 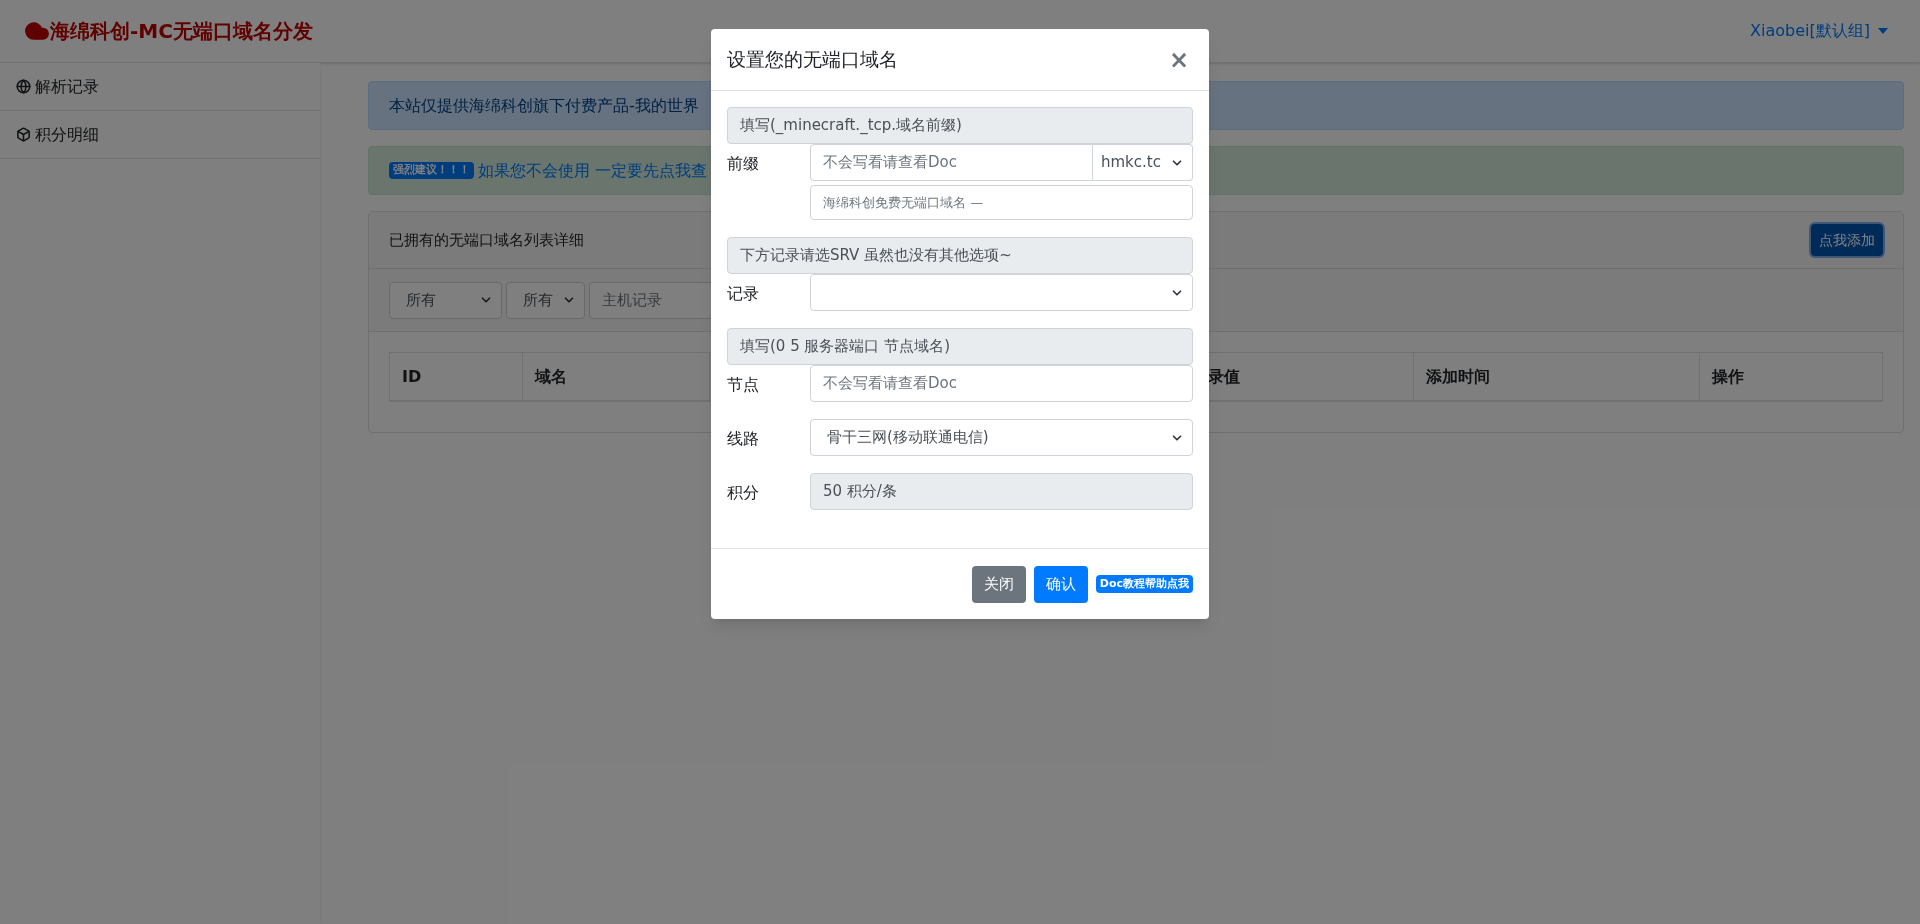 I want to click on field-label: 前缀, so click(x=743, y=164).